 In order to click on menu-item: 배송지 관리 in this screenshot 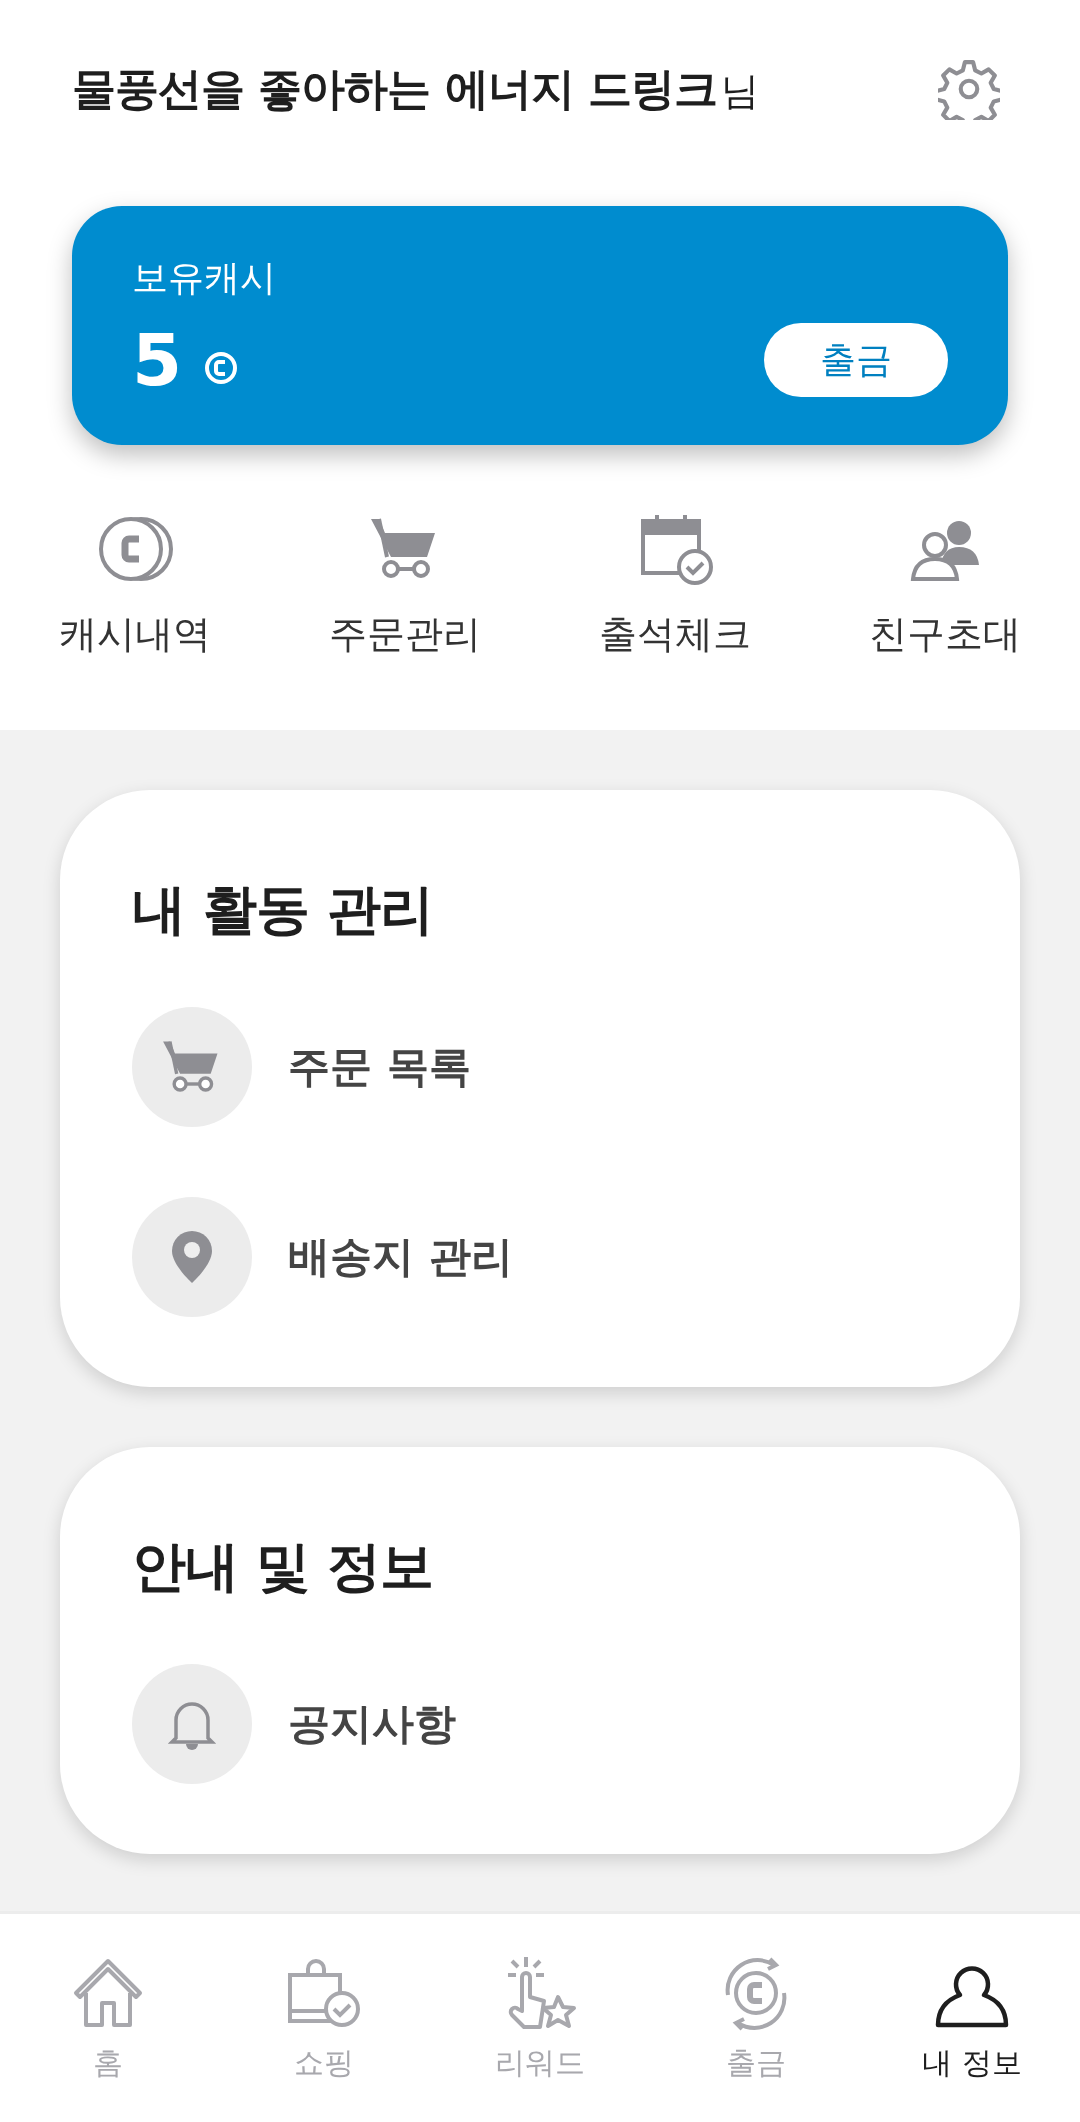, I will do `click(400, 1257)`.